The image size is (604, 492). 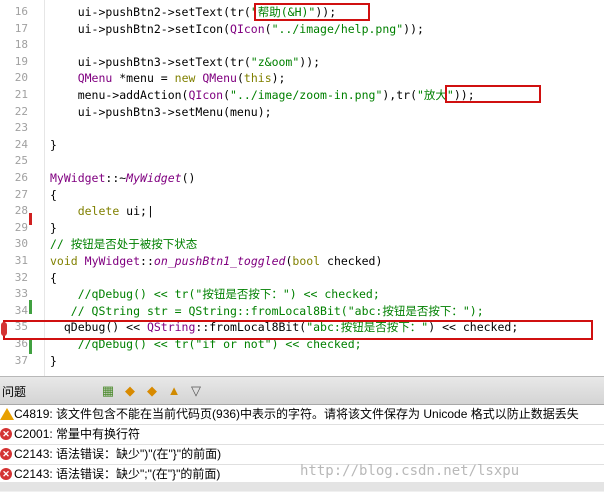 What do you see at coordinates (302, 45) in the screenshot?
I see `code-line: 18` at bounding box center [302, 45].